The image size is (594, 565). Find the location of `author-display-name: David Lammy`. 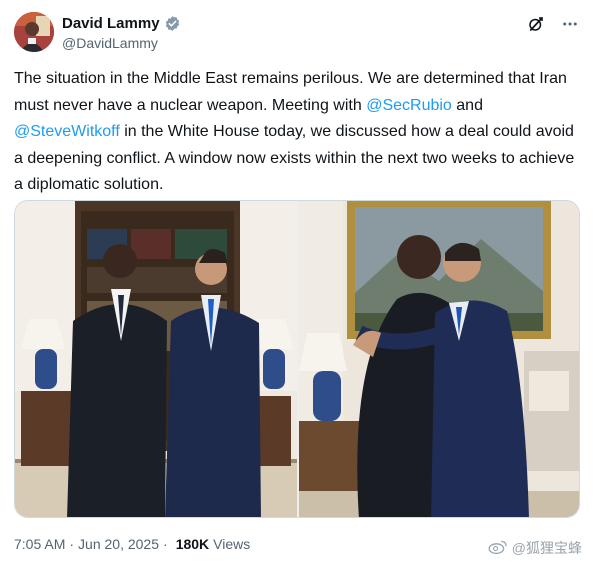

author-display-name: David Lammy is located at coordinates (111, 23).